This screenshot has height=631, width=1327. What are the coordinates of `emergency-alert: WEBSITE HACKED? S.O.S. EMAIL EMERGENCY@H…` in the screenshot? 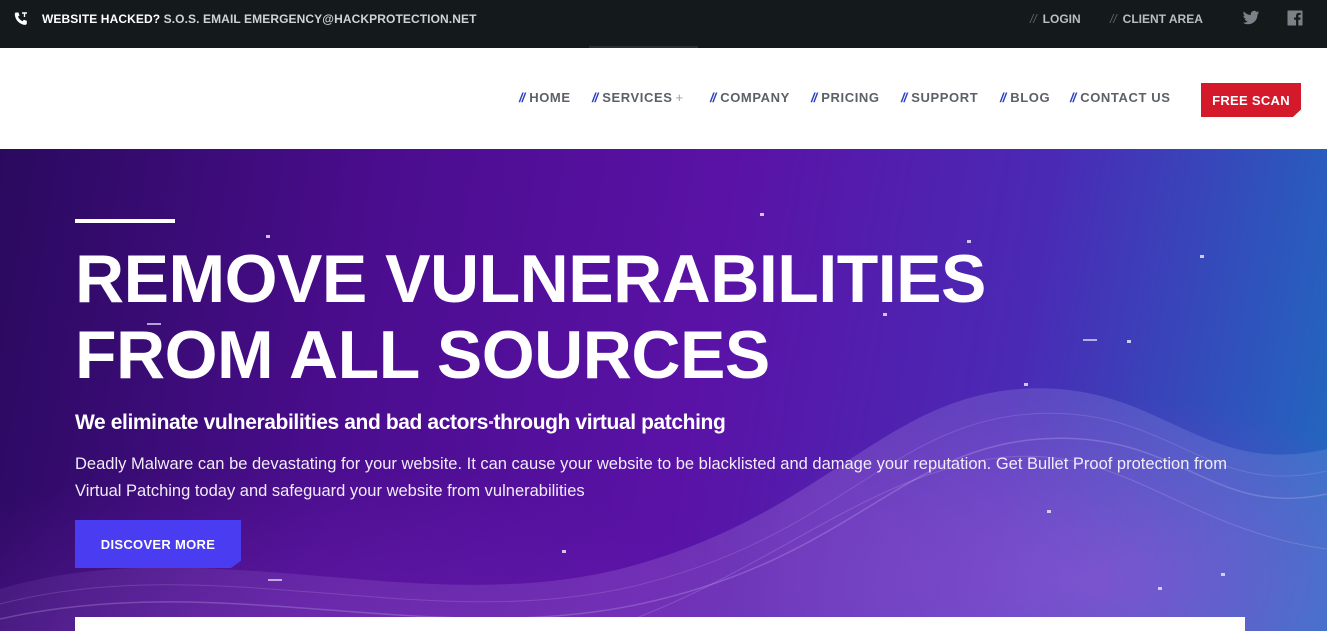 It's located at (259, 19).